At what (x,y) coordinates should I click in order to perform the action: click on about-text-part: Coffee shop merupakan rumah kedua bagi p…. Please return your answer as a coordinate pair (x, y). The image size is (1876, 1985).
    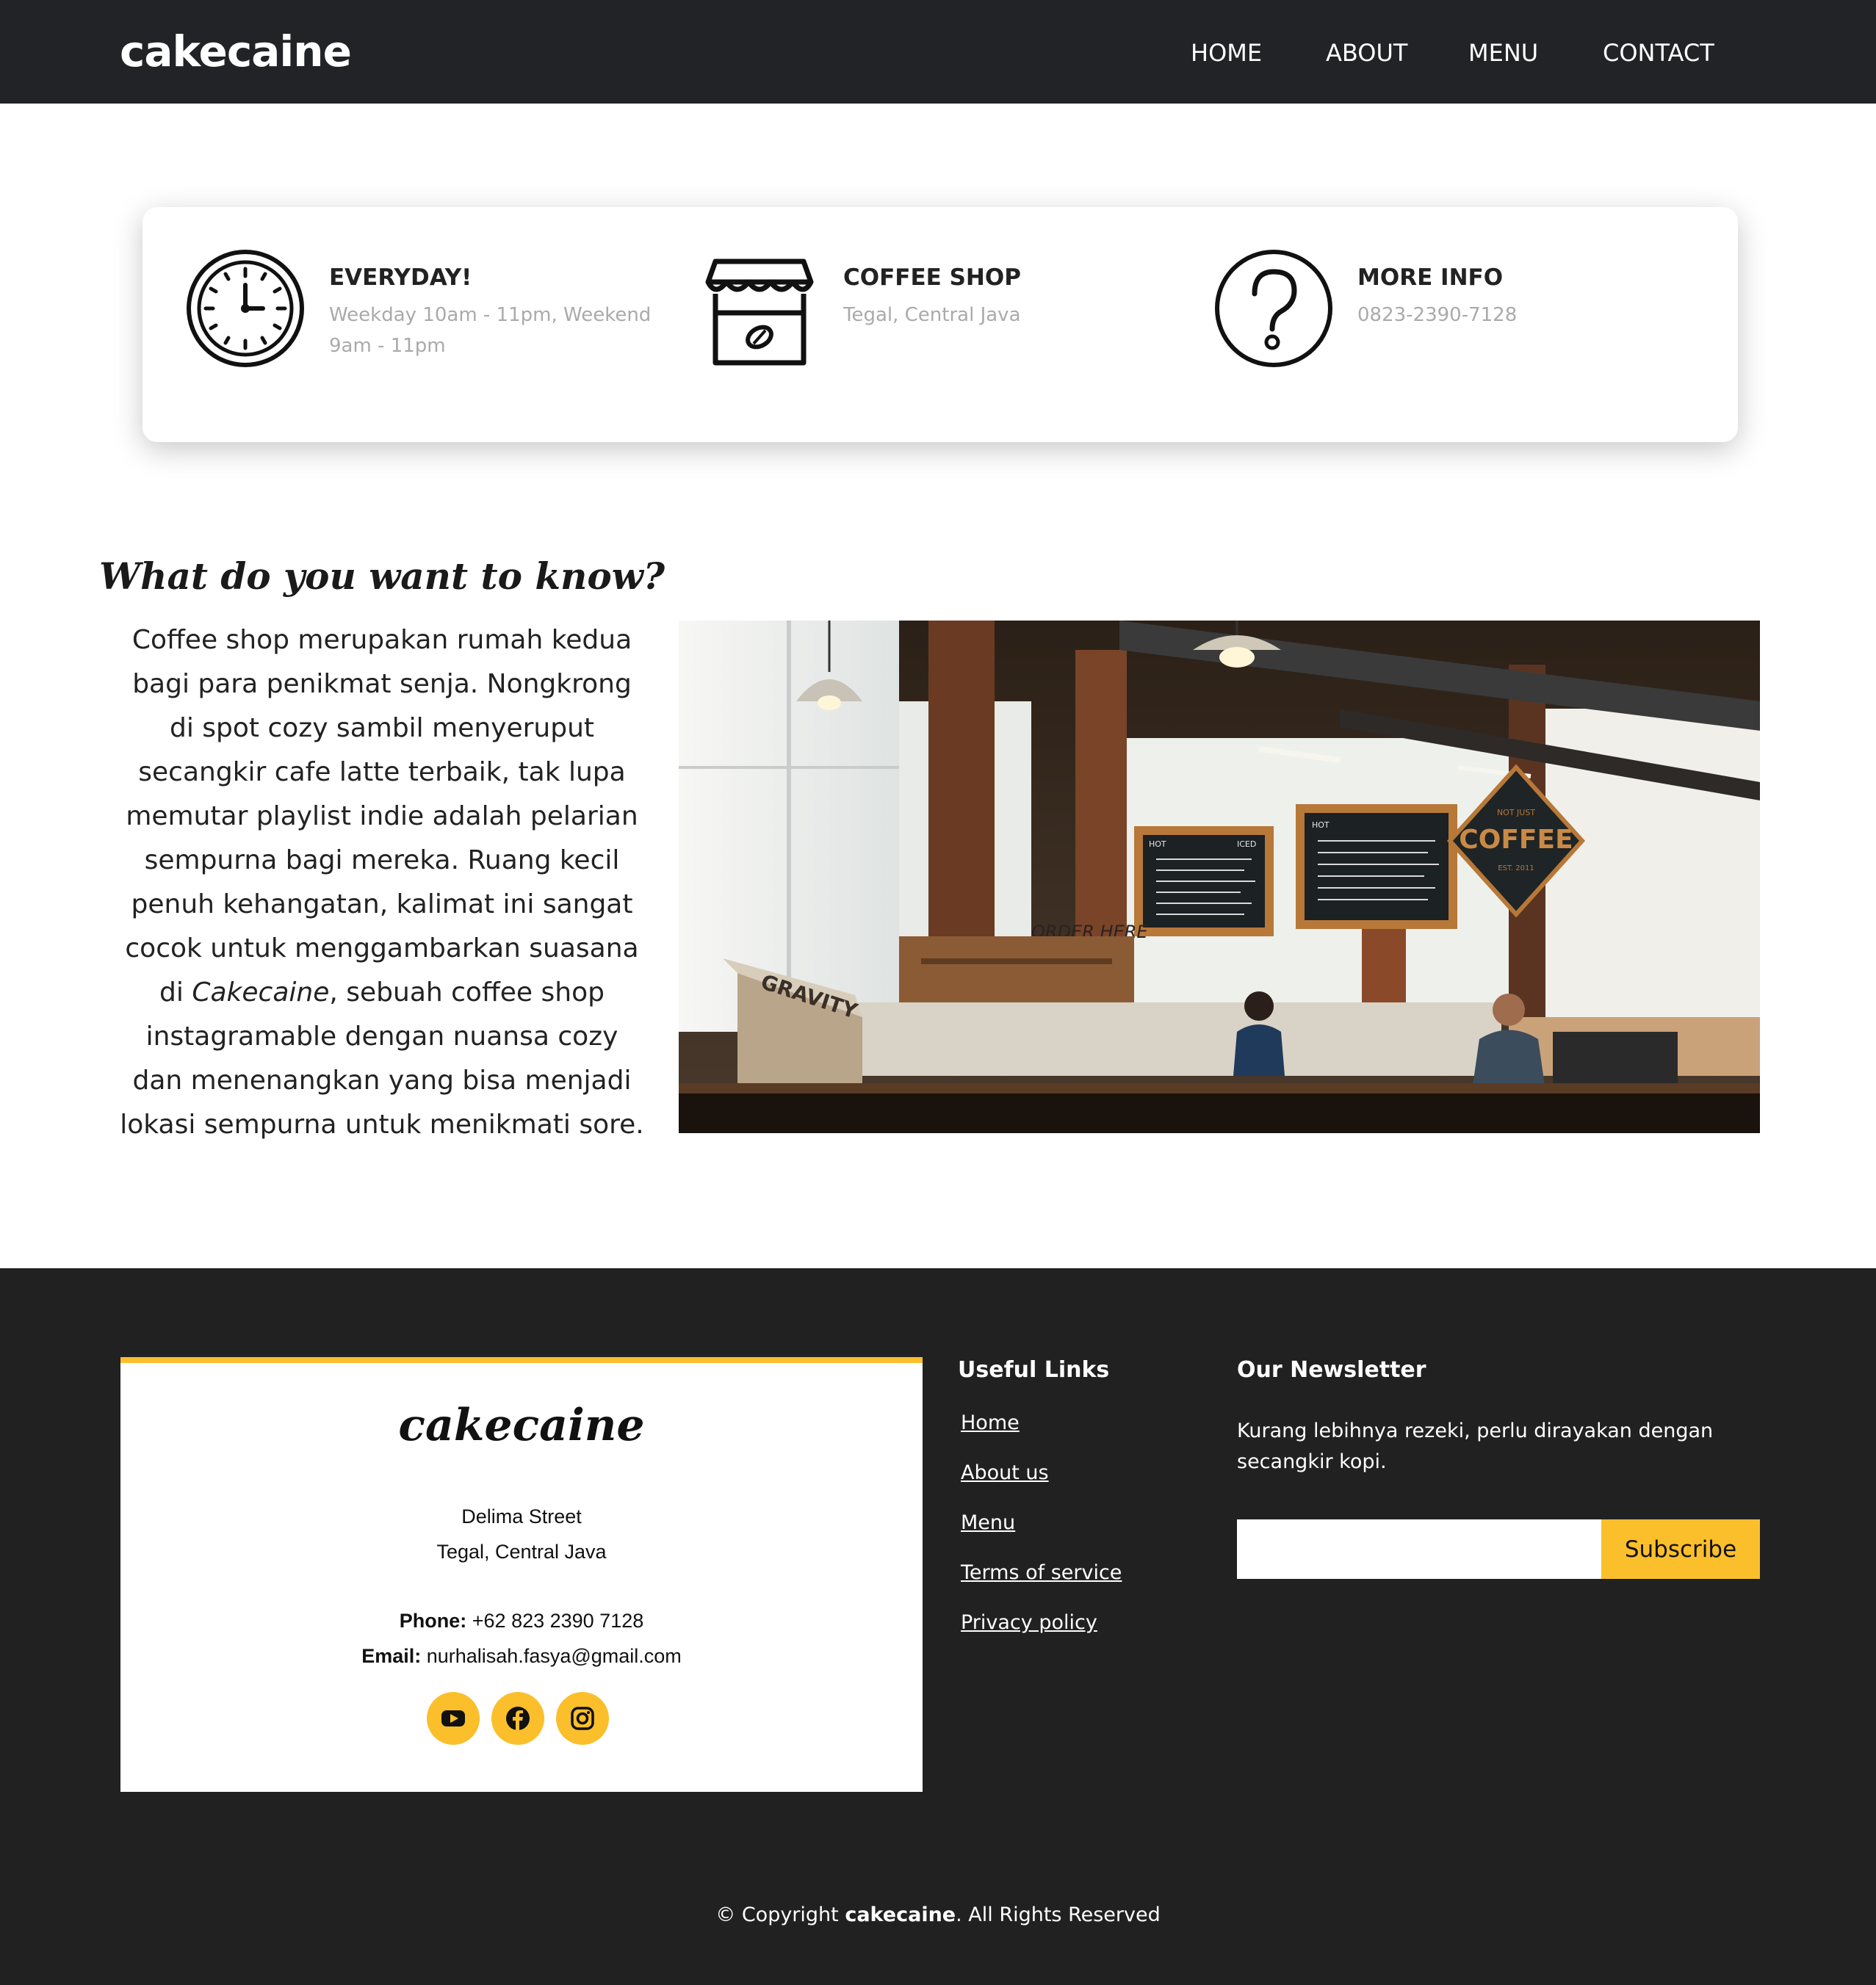
    Looking at the image, I should click on (382, 816).